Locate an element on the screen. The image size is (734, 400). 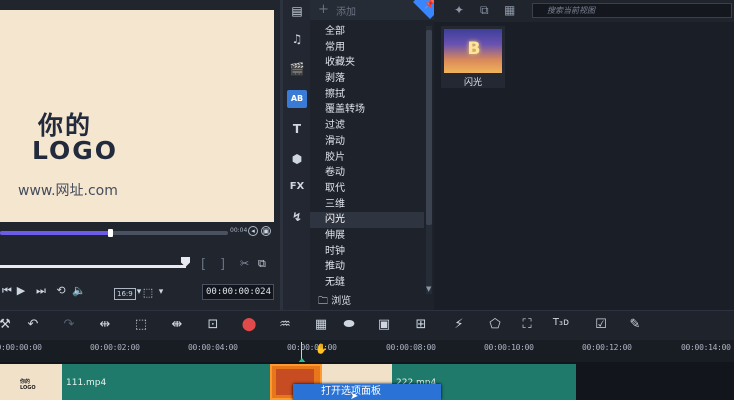
transition-thumbnail: B 闪光 is located at coordinates (473, 57).